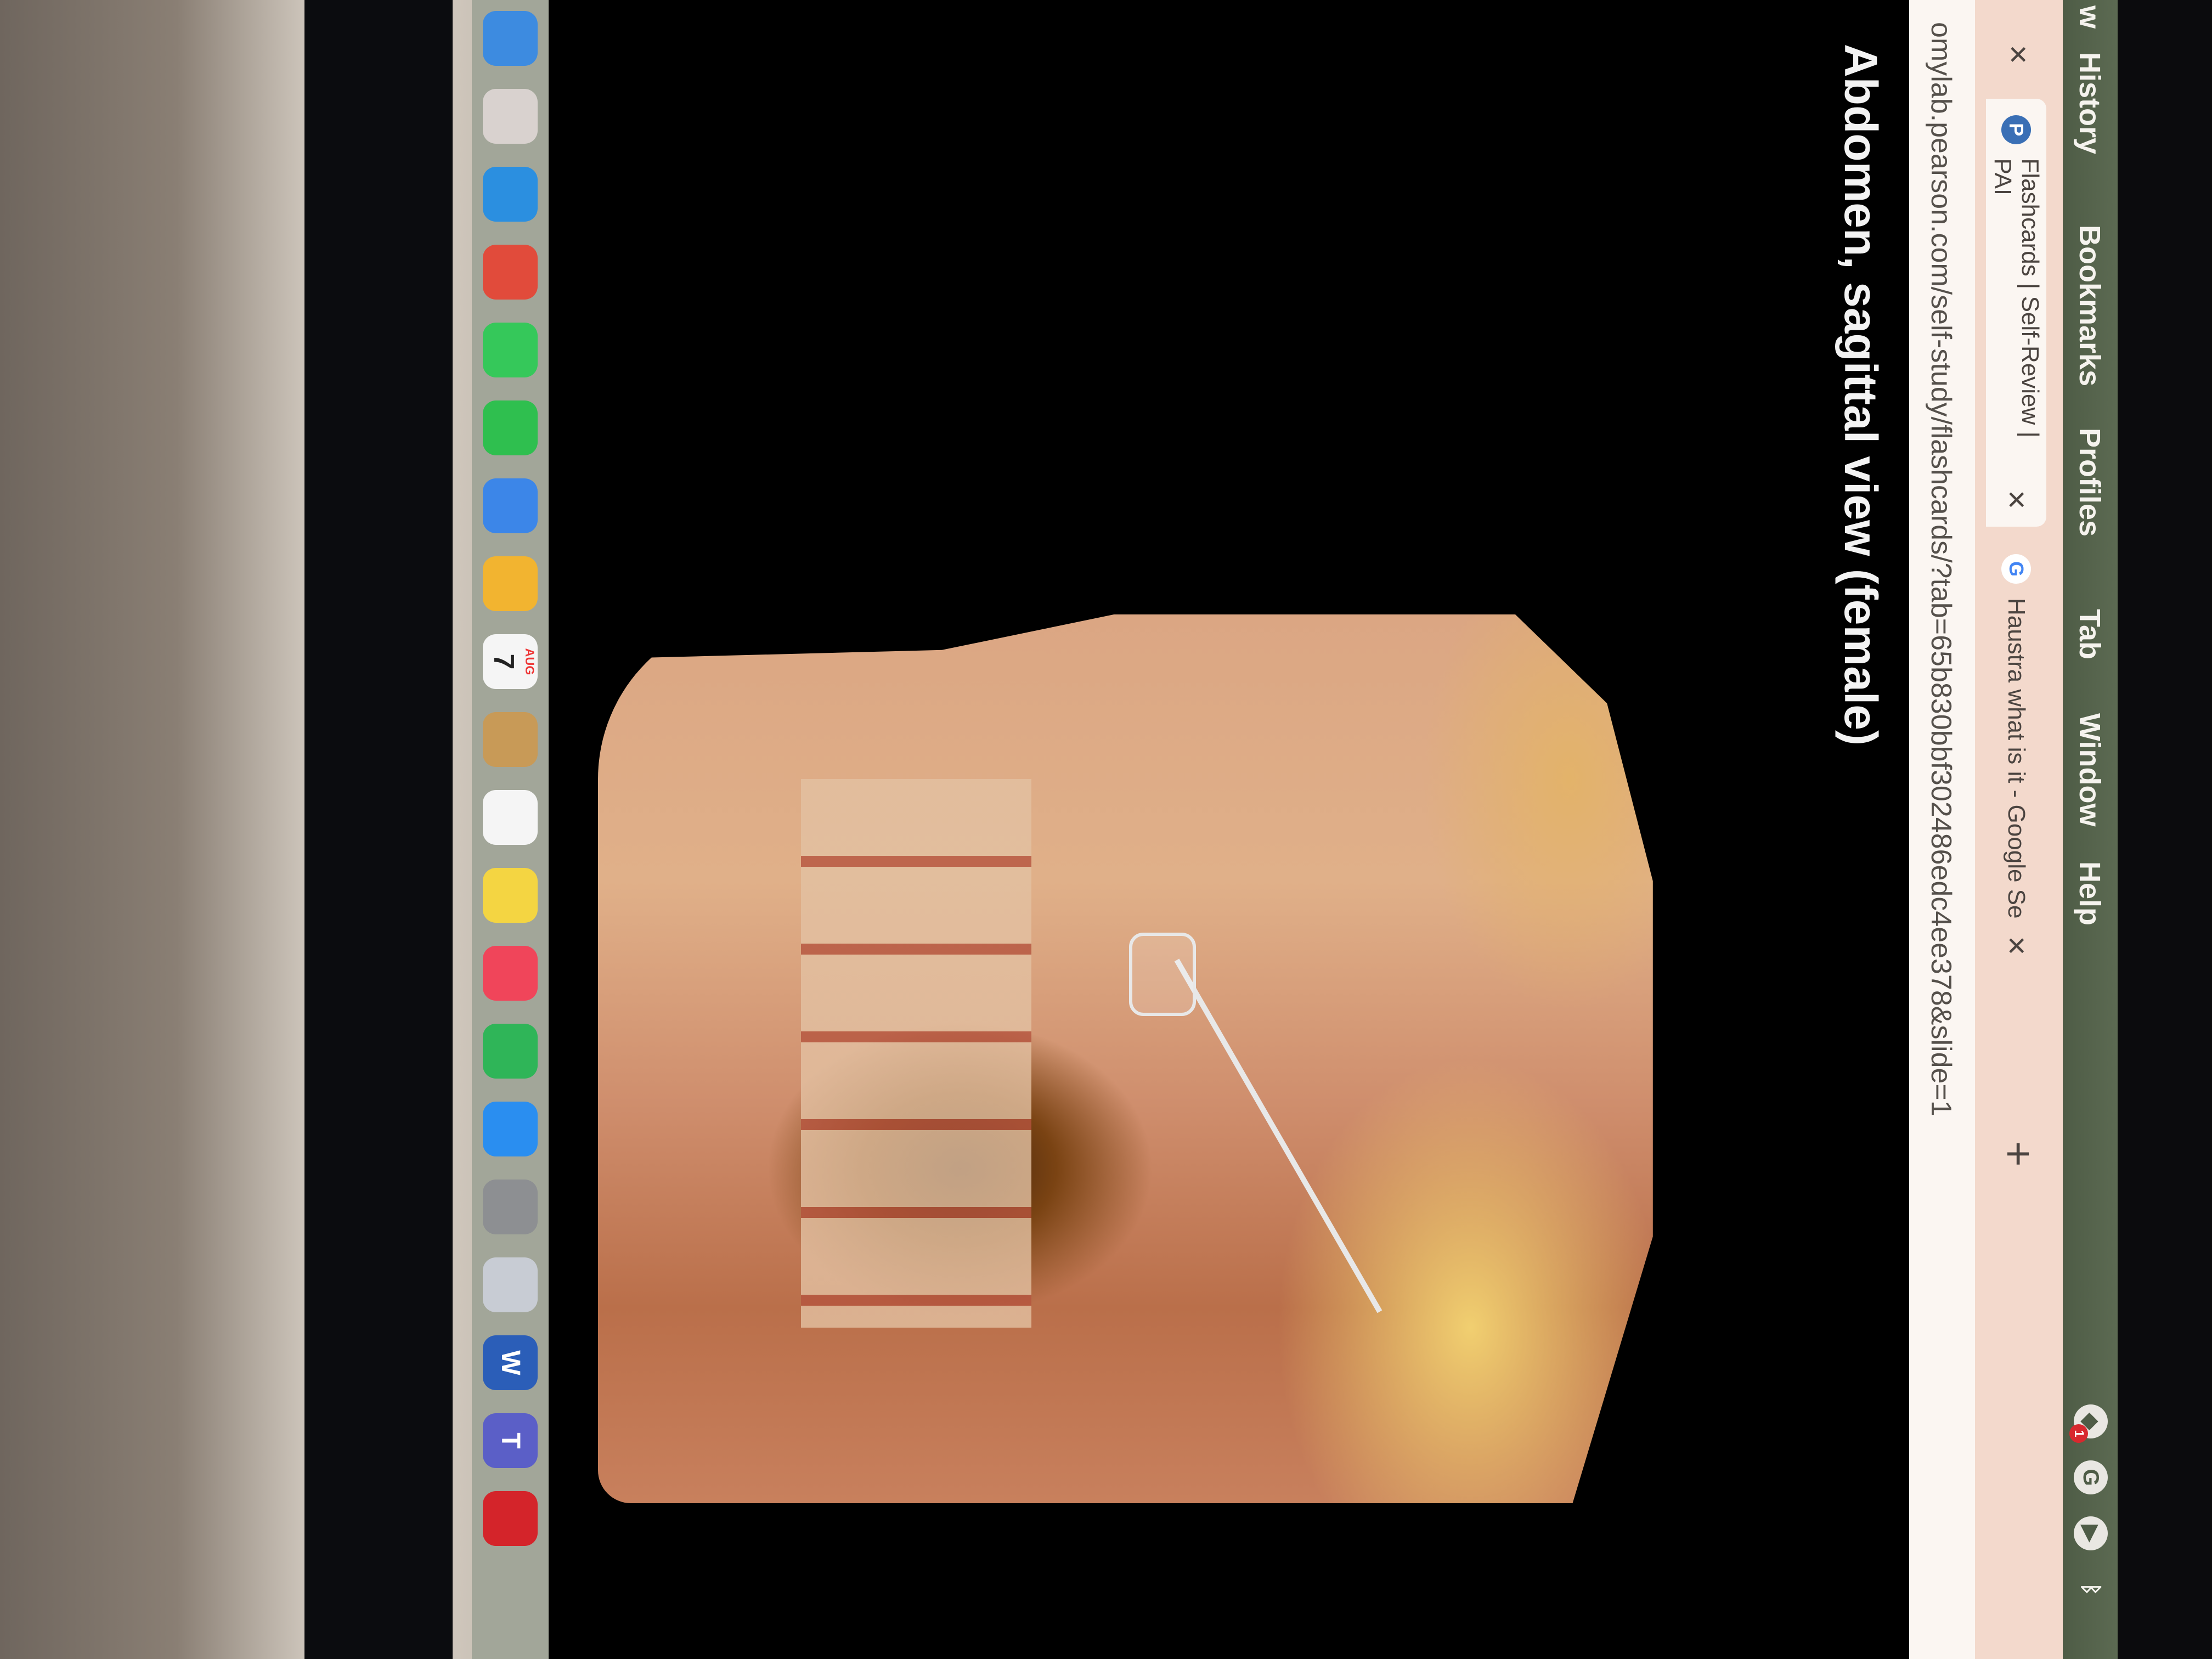  Describe the element at coordinates (510, 1518) in the screenshot. I see `acrobat-icon` at that location.